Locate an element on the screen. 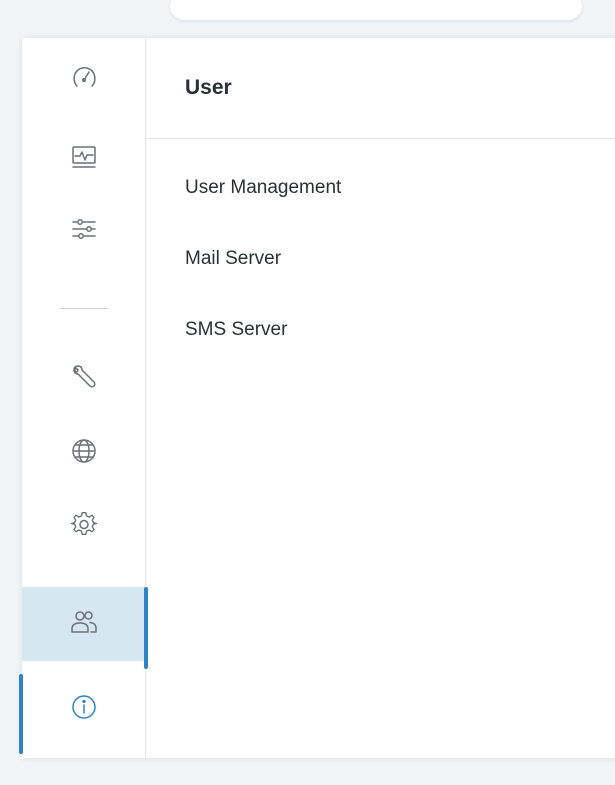 This screenshot has height=785, width=615. gear-icon is located at coordinates (84, 527).